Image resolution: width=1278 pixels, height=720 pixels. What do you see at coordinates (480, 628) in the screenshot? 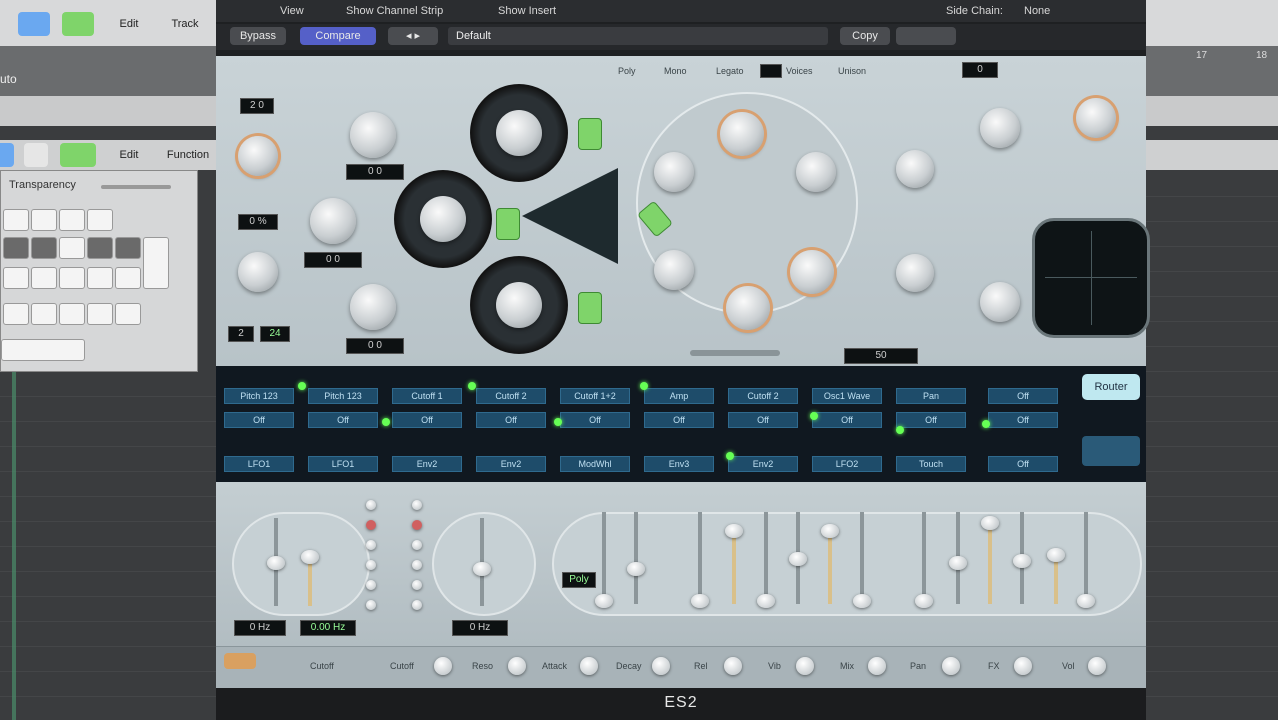
I see `lfo2-rate-display: 0 Hz` at bounding box center [480, 628].